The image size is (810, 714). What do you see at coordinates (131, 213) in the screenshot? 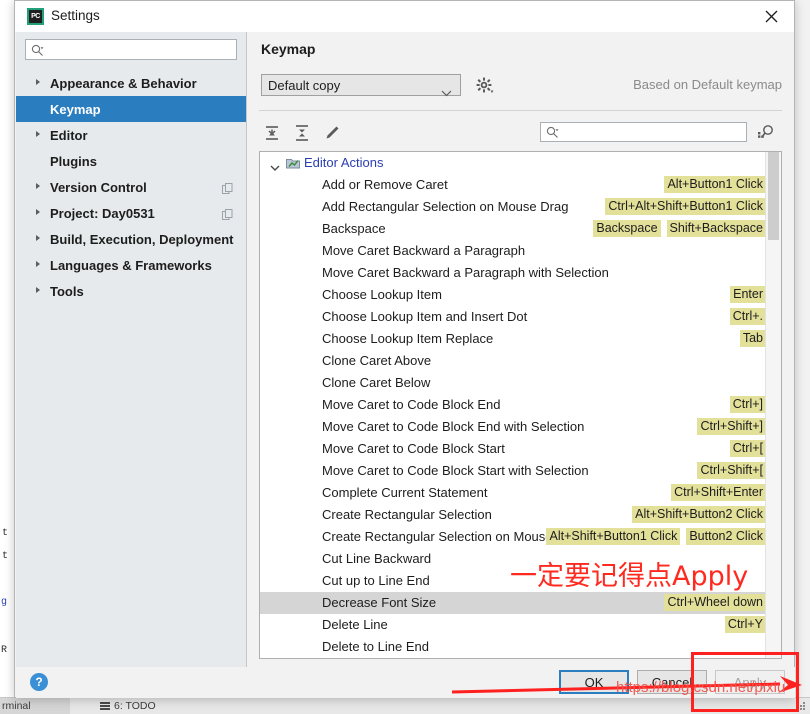
I see `sidebar-item-project-day0531: Project: Day0531` at bounding box center [131, 213].